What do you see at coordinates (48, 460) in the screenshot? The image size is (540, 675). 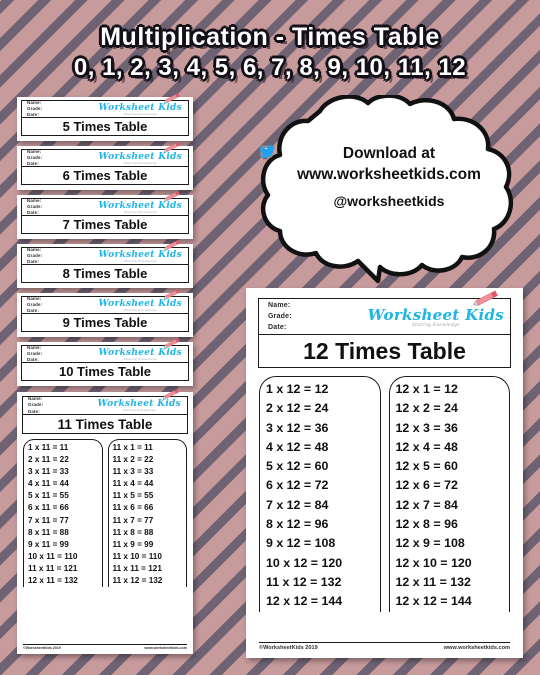 I see `table-row: 2 x 11 = 22` at bounding box center [48, 460].